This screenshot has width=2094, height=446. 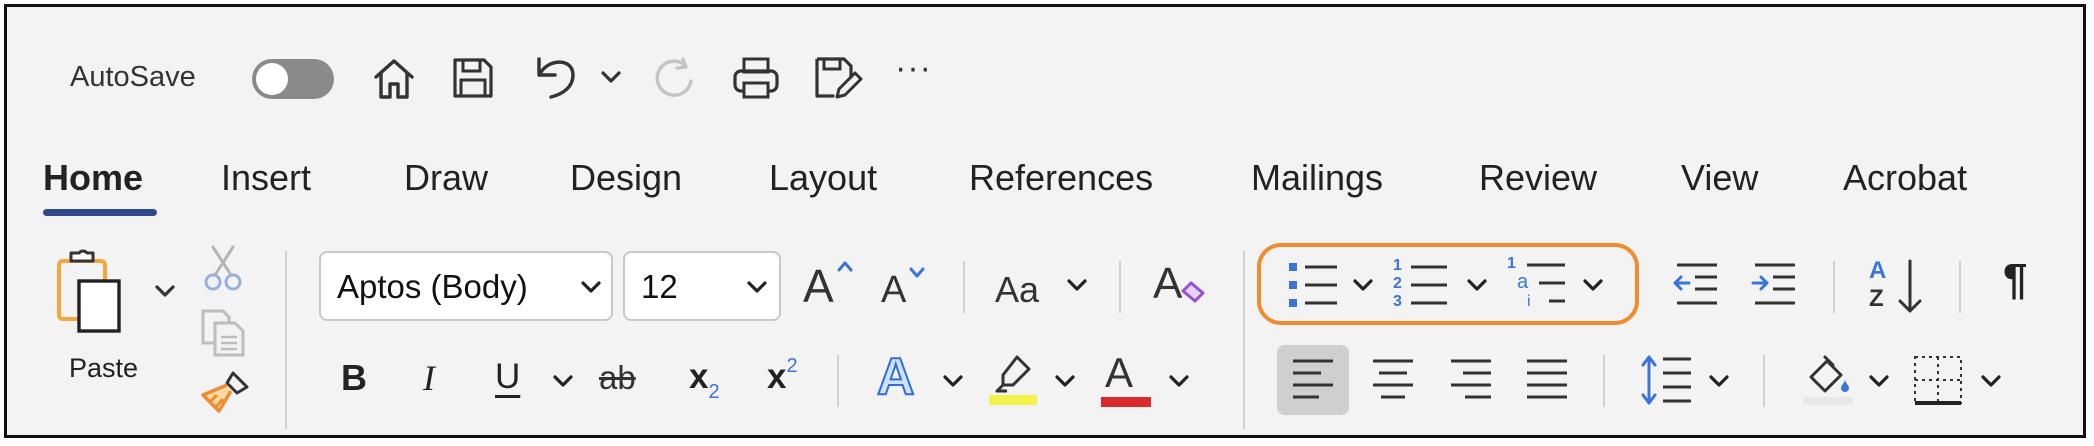 What do you see at coordinates (272, 79) in the screenshot?
I see `toggle-knob` at bounding box center [272, 79].